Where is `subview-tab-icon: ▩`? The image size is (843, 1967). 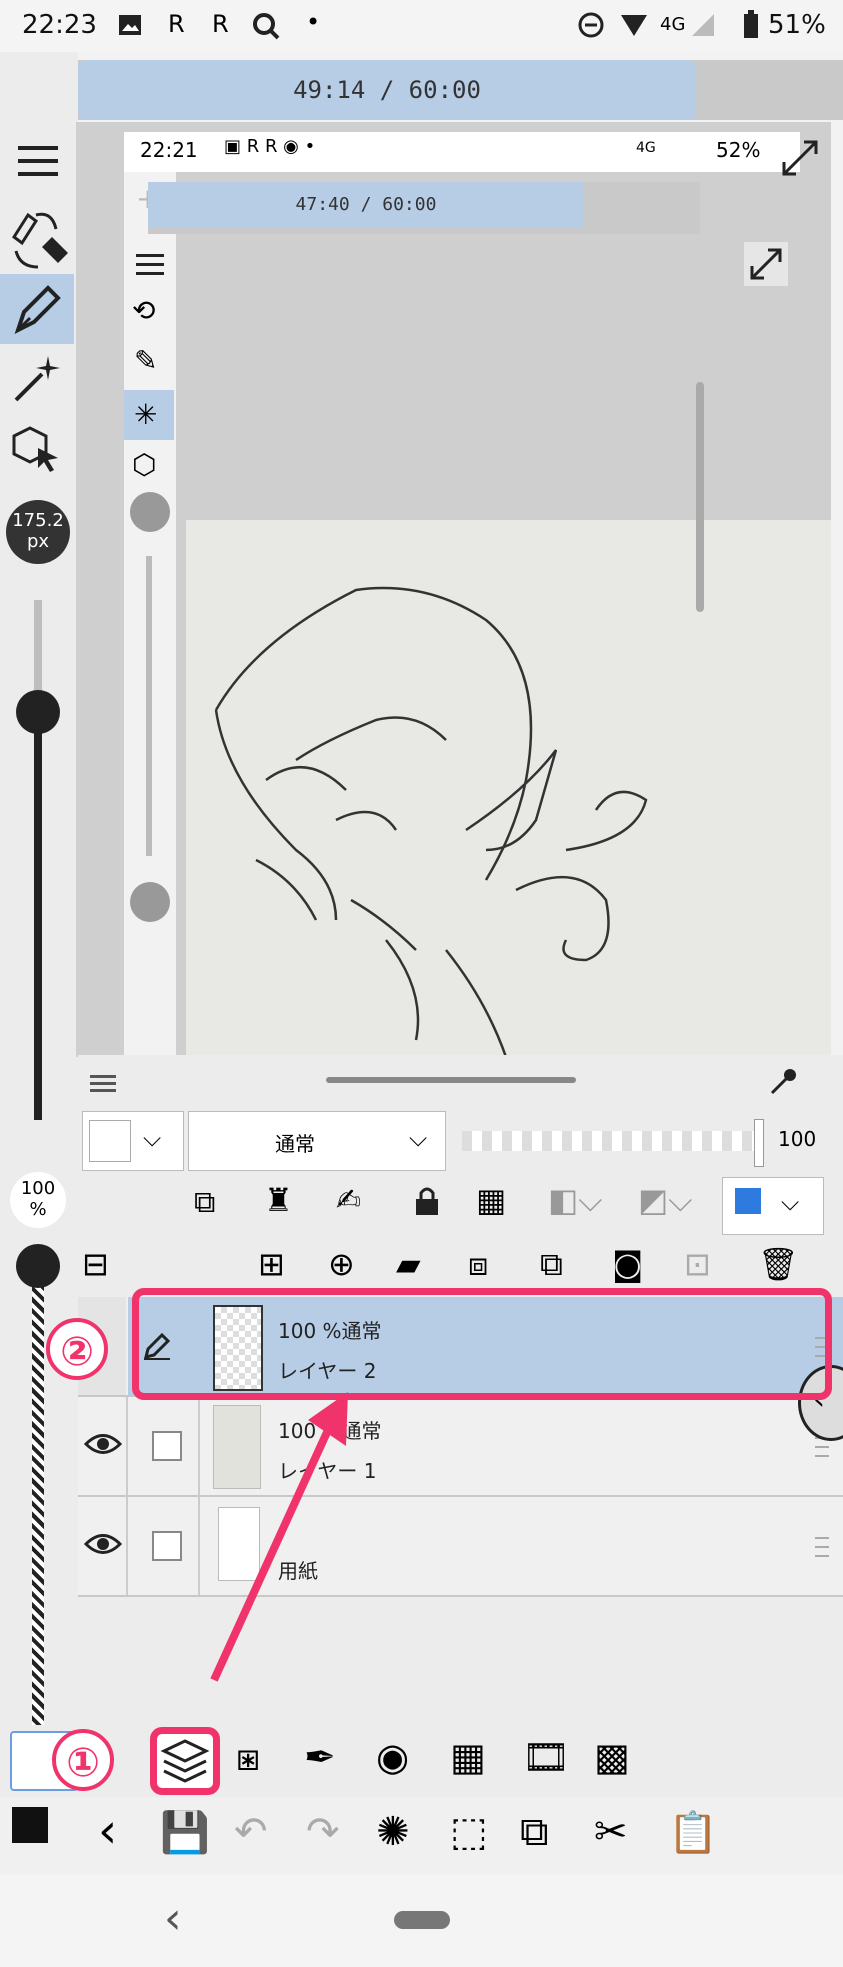
subview-tab-icon: ▩ is located at coordinates (612, 1757).